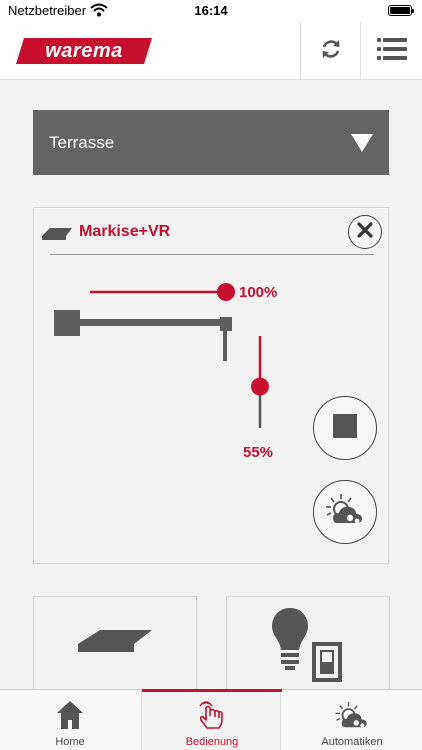 The height and width of the screenshot is (750, 422). What do you see at coordinates (226, 324) in the screenshot?
I see `awning-front-bar` at bounding box center [226, 324].